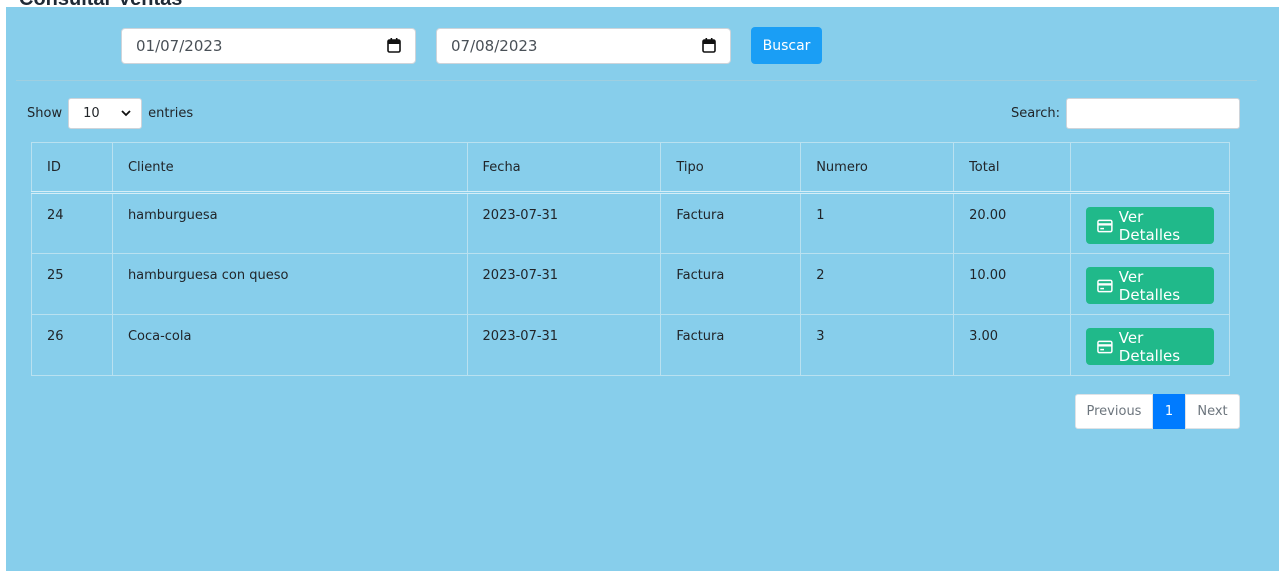  I want to click on date-to-input: 07/08/2023, so click(583, 46).